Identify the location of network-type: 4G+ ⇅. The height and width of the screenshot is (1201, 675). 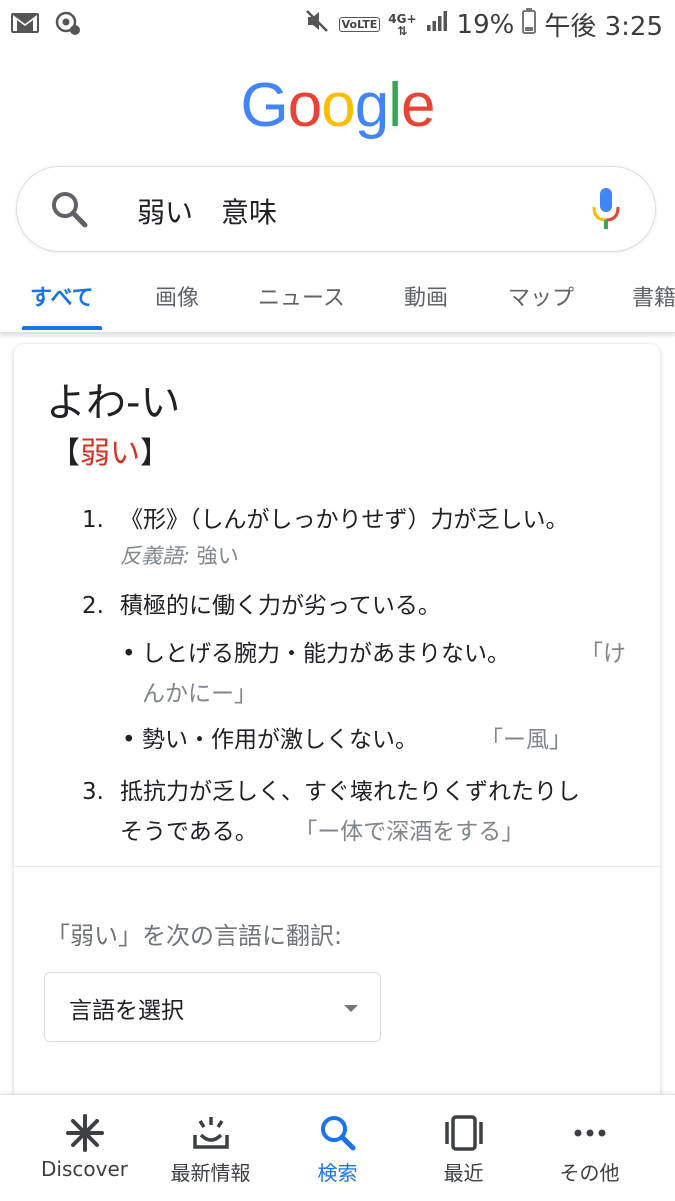
(402, 24).